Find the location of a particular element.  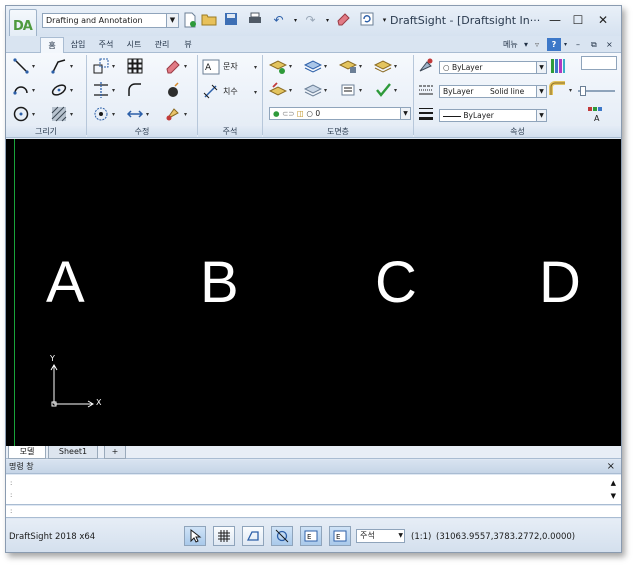

layer-previous-dropdown-icon: ▾ is located at coordinates (395, 66).